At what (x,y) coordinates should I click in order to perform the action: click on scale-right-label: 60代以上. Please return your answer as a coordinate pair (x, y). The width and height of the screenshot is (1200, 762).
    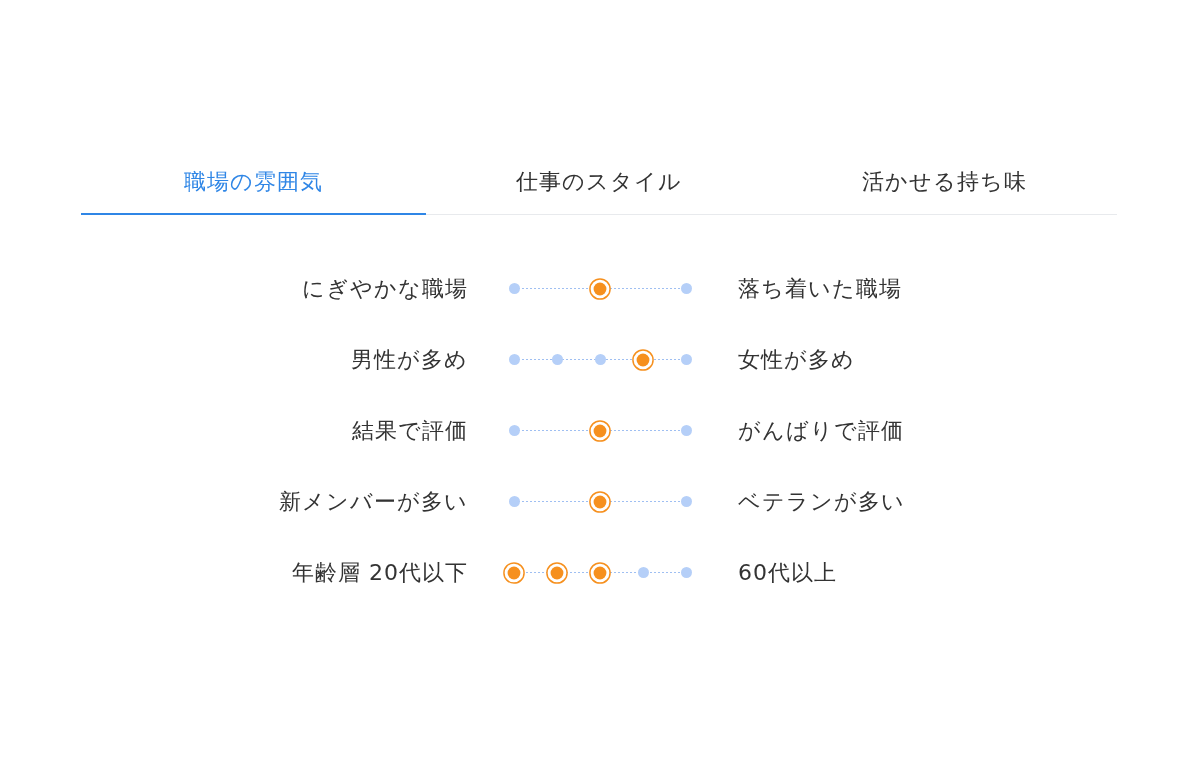
    Looking at the image, I should click on (787, 572).